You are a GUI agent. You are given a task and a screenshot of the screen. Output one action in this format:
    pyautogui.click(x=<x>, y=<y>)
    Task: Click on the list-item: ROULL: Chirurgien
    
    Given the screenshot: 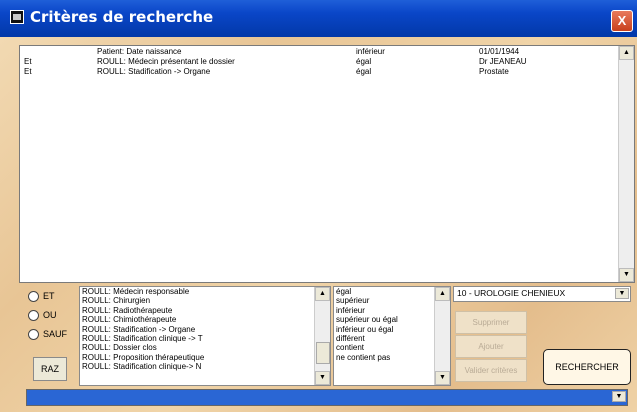 What is the action you would take?
    pyautogui.click(x=205, y=300)
    